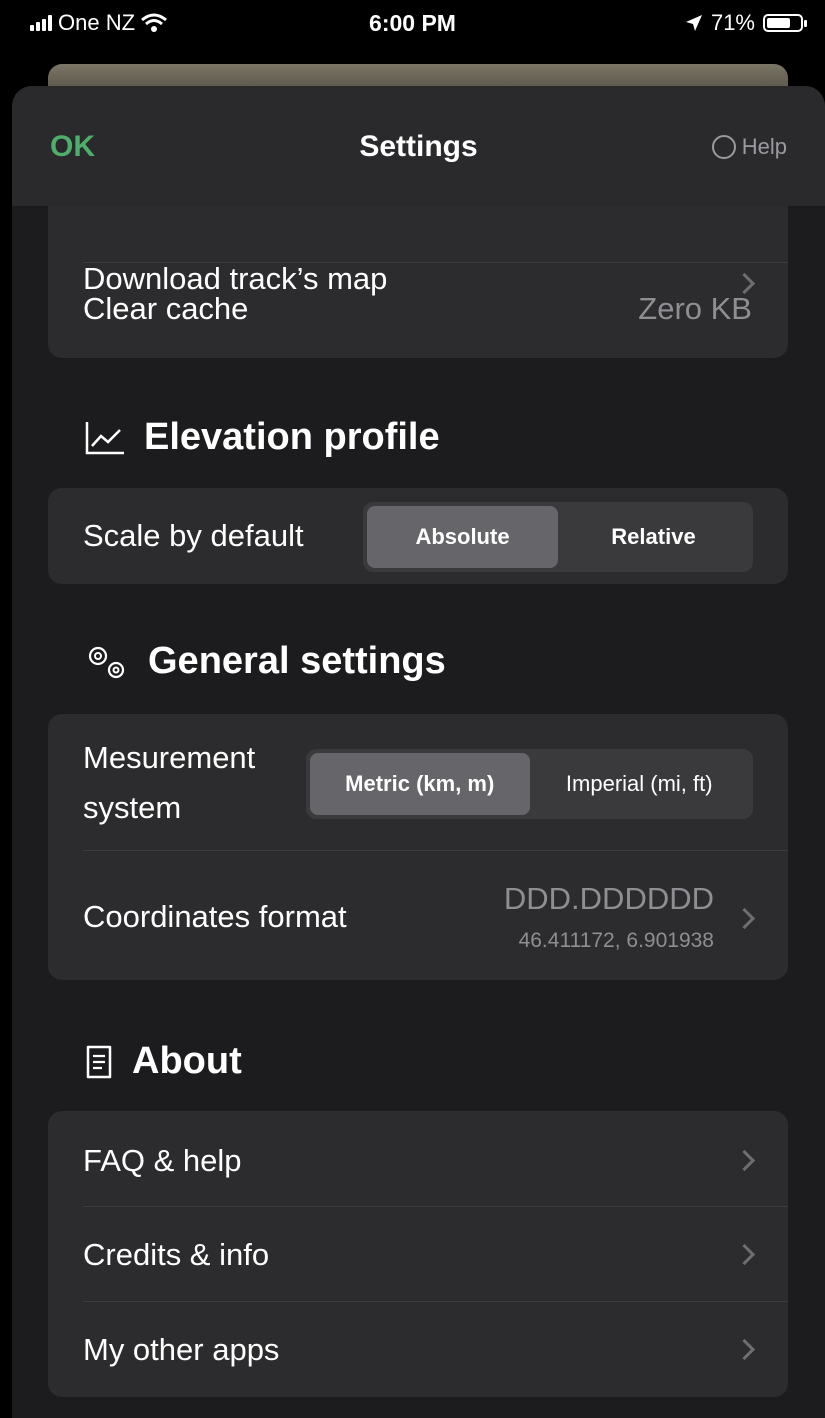 The height and width of the screenshot is (1418, 825). I want to click on about-section-header: About, so click(163, 1061).